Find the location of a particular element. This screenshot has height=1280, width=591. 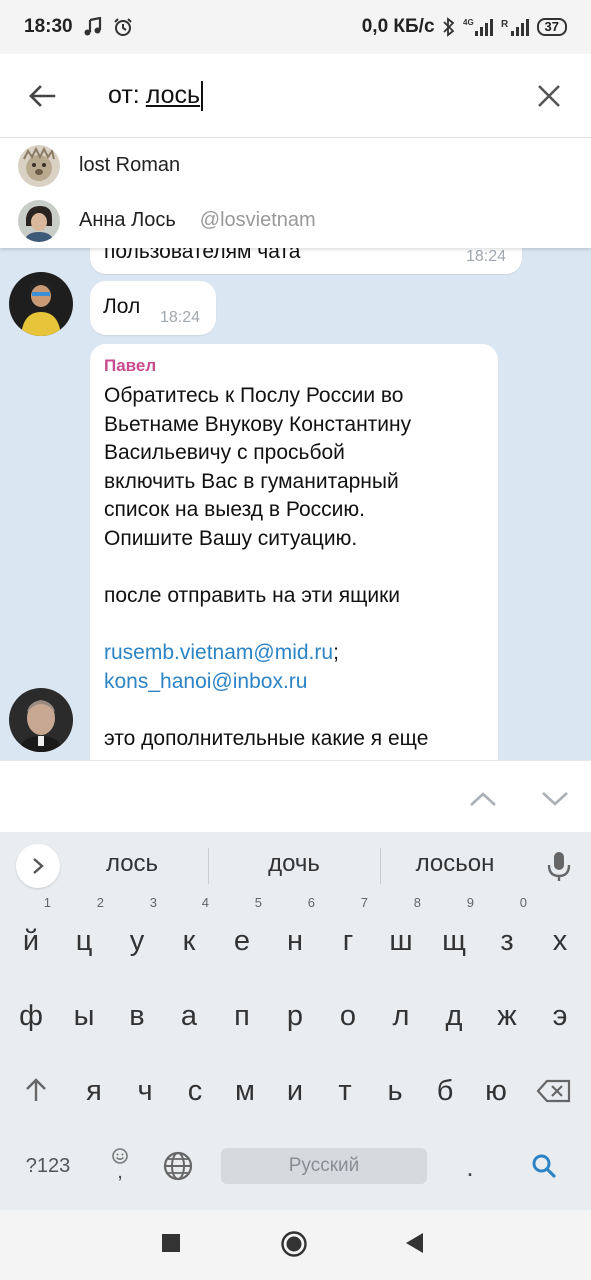

key: щ9 is located at coordinates (454, 934).